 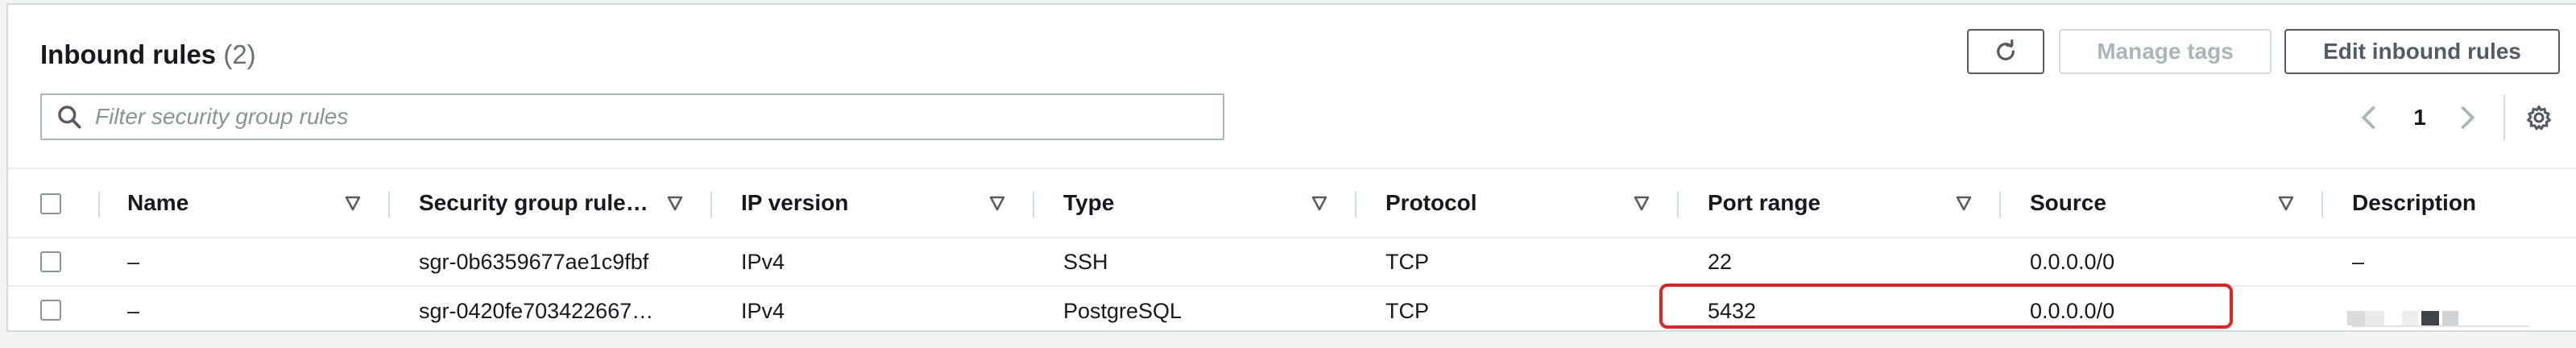 I want to click on description-underline, so click(x=2440, y=326).